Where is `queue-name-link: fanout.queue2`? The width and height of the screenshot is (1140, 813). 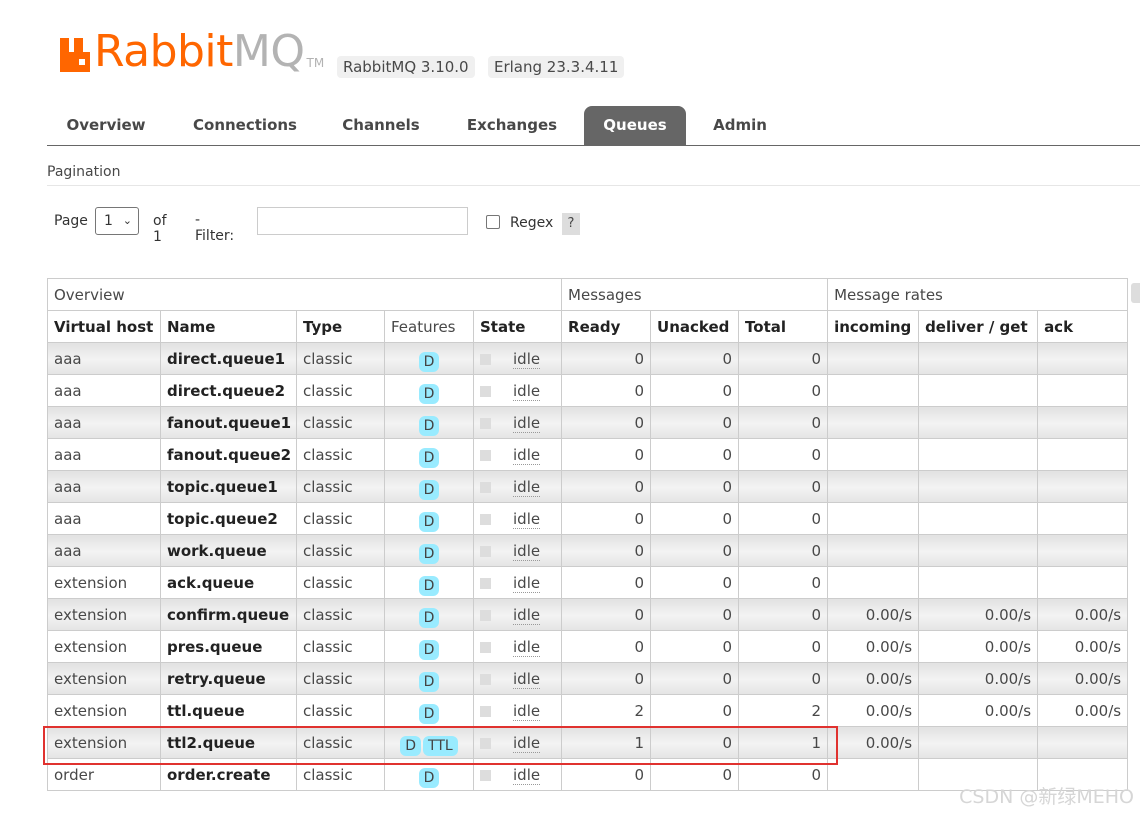
queue-name-link: fanout.queue2 is located at coordinates (228, 454).